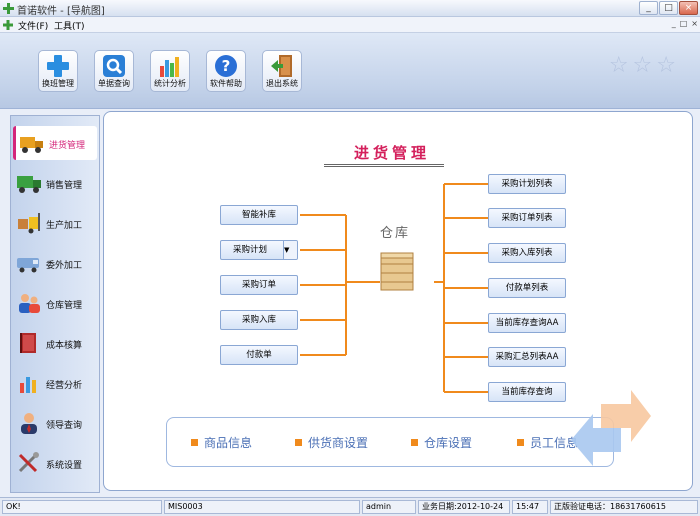  Describe the element at coordinates (527, 184) in the screenshot. I see `purchase-plan-list-button: 采购计划列表` at that location.